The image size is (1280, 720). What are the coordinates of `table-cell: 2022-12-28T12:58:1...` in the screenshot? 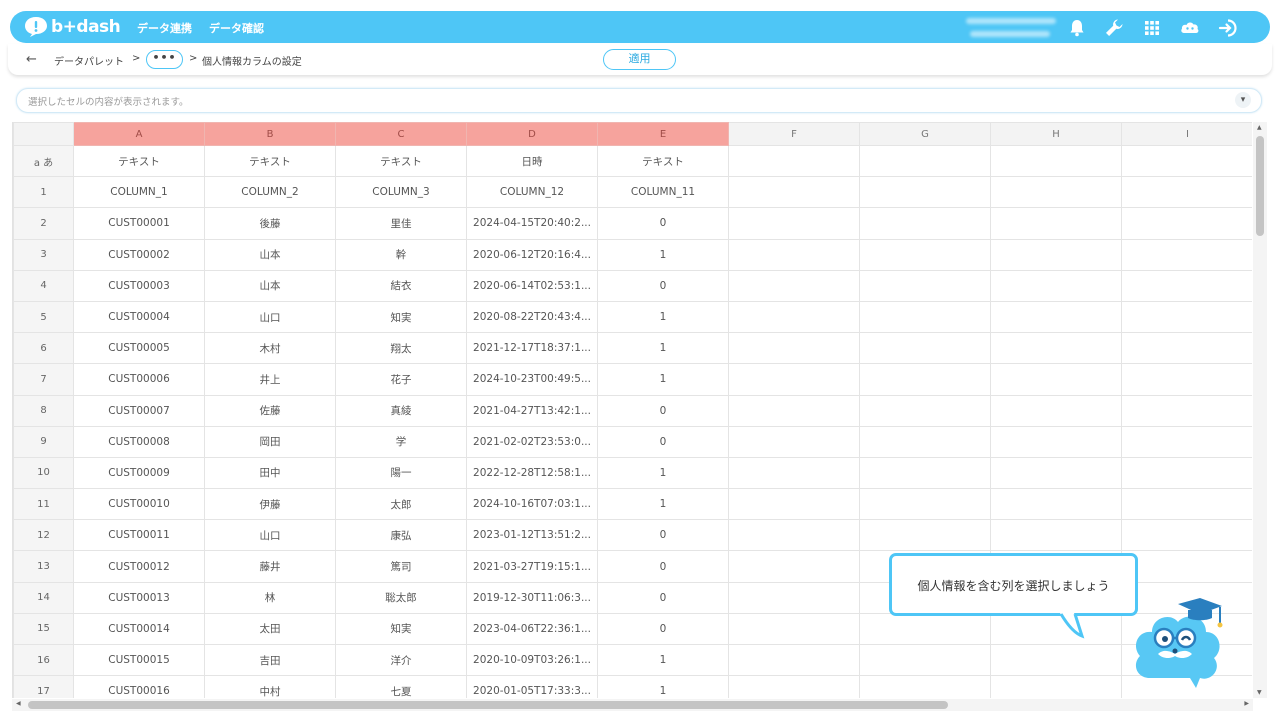 It's located at (532, 473).